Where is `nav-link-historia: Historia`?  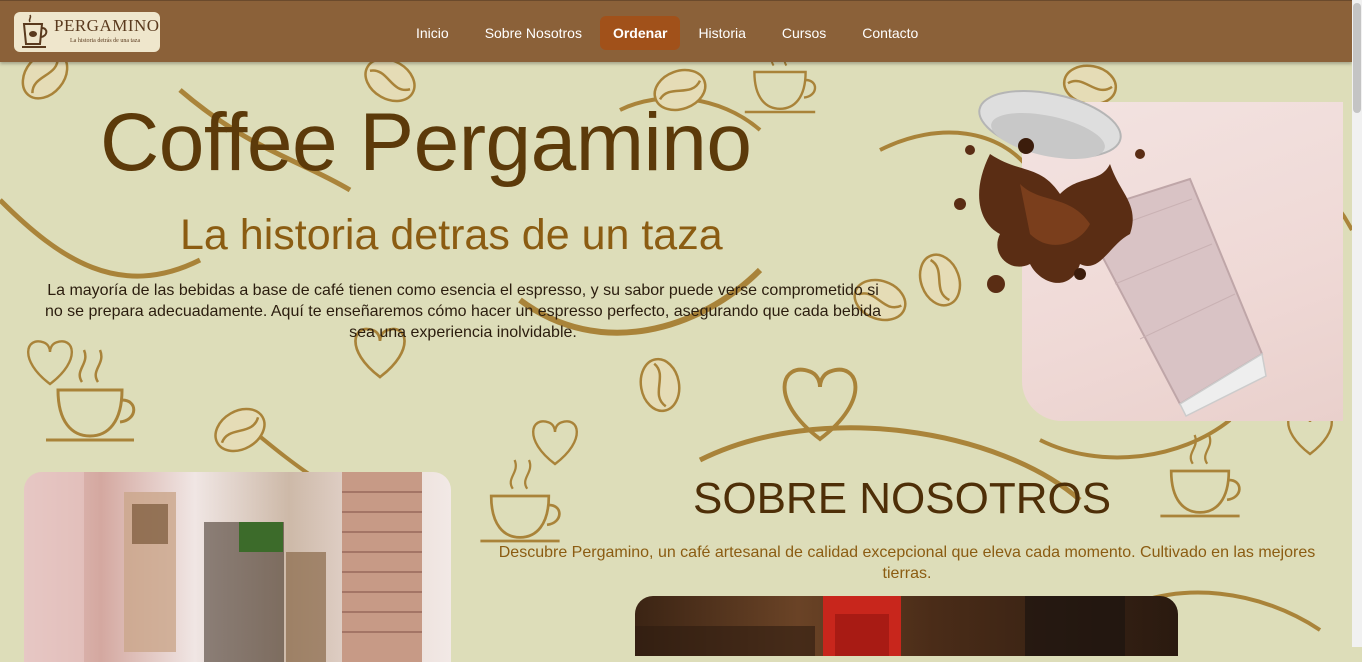
nav-link-historia: Historia is located at coordinates (721, 33).